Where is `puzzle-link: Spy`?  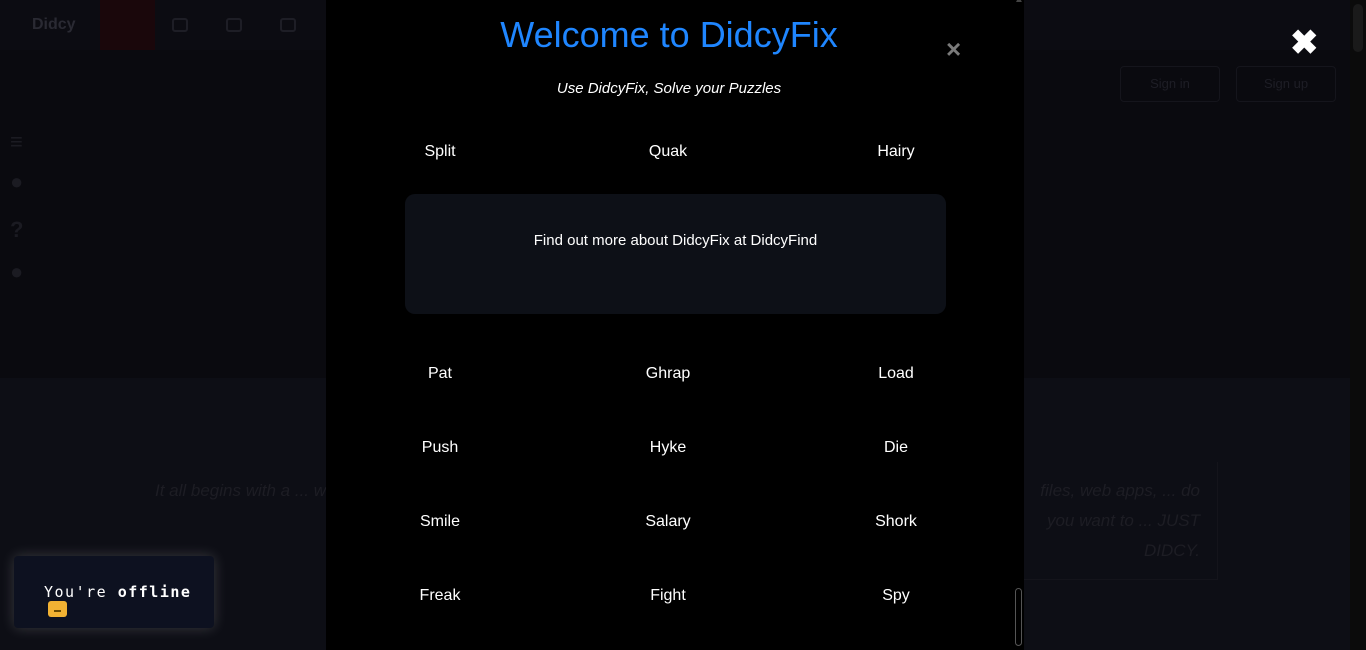
puzzle-link: Spy is located at coordinates (896, 596).